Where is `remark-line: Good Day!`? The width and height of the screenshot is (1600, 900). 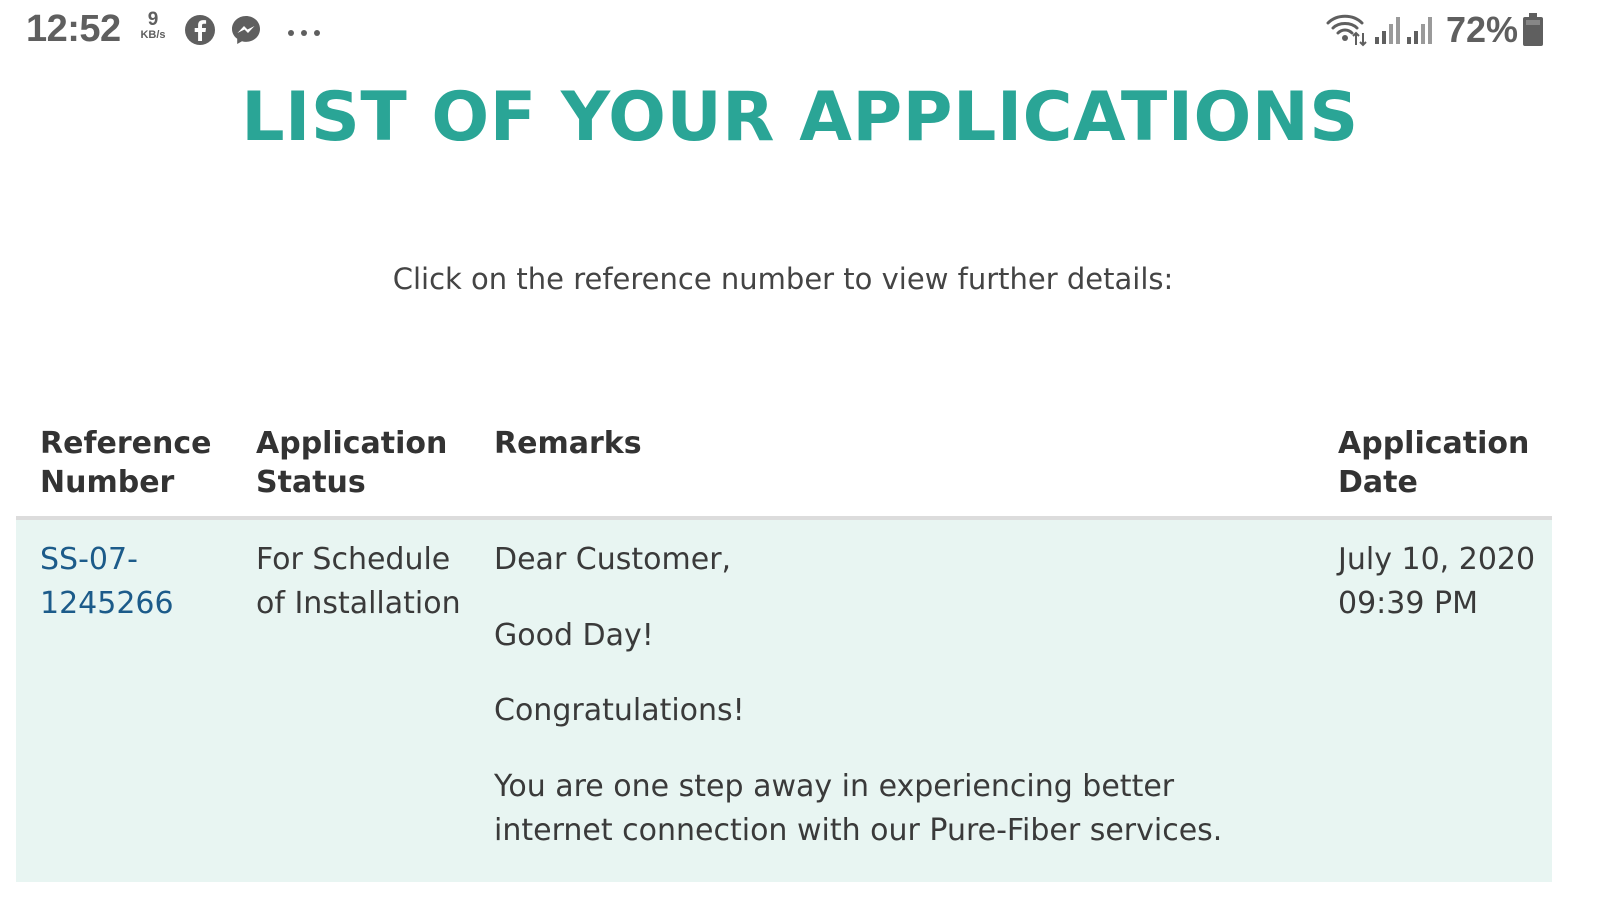
remark-line: Good Day! is located at coordinates (574, 635).